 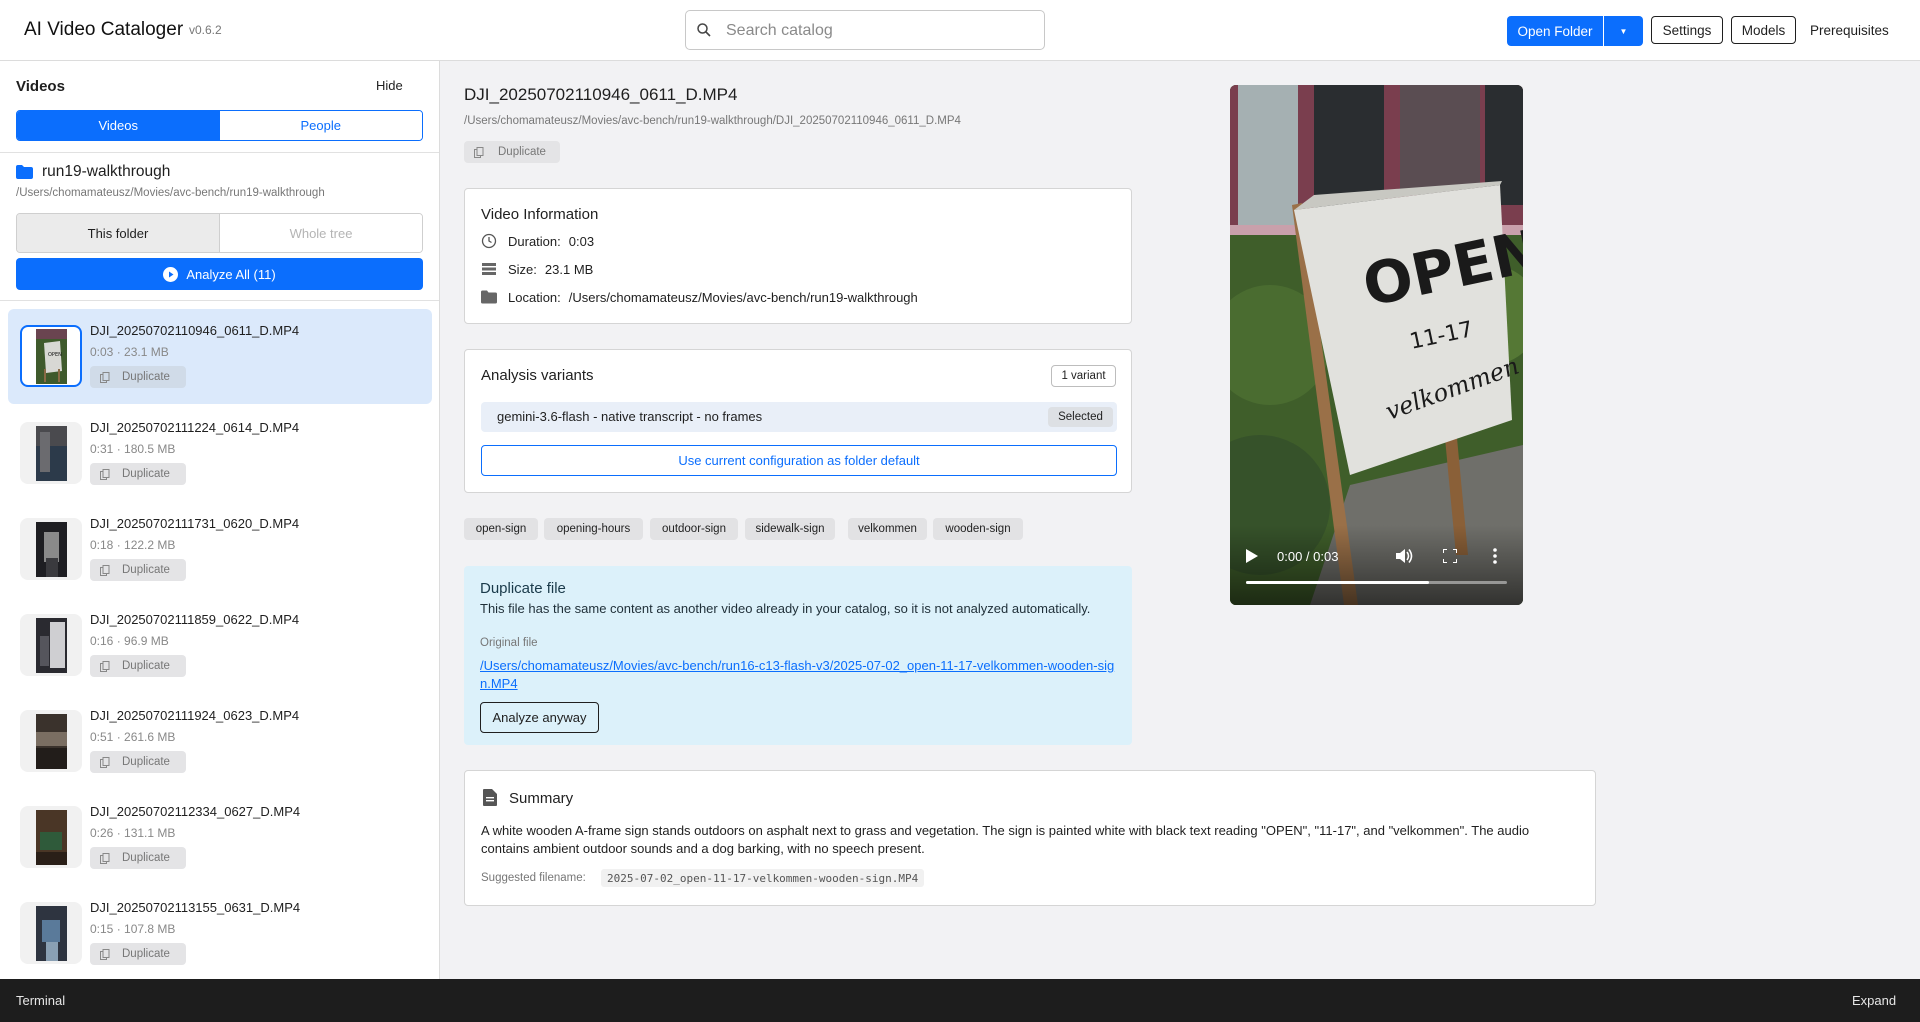 What do you see at coordinates (195, 811) in the screenshot?
I see `video-name: DJI_20250702112334_0627_D.MP4` at bounding box center [195, 811].